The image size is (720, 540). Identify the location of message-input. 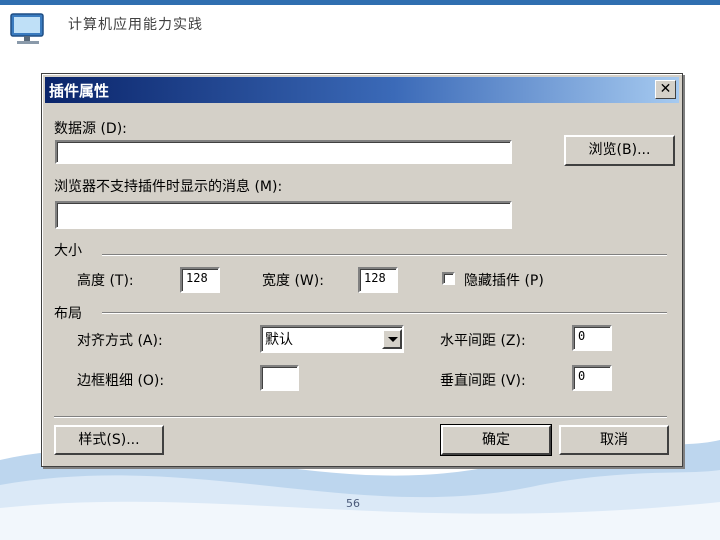
(283, 215).